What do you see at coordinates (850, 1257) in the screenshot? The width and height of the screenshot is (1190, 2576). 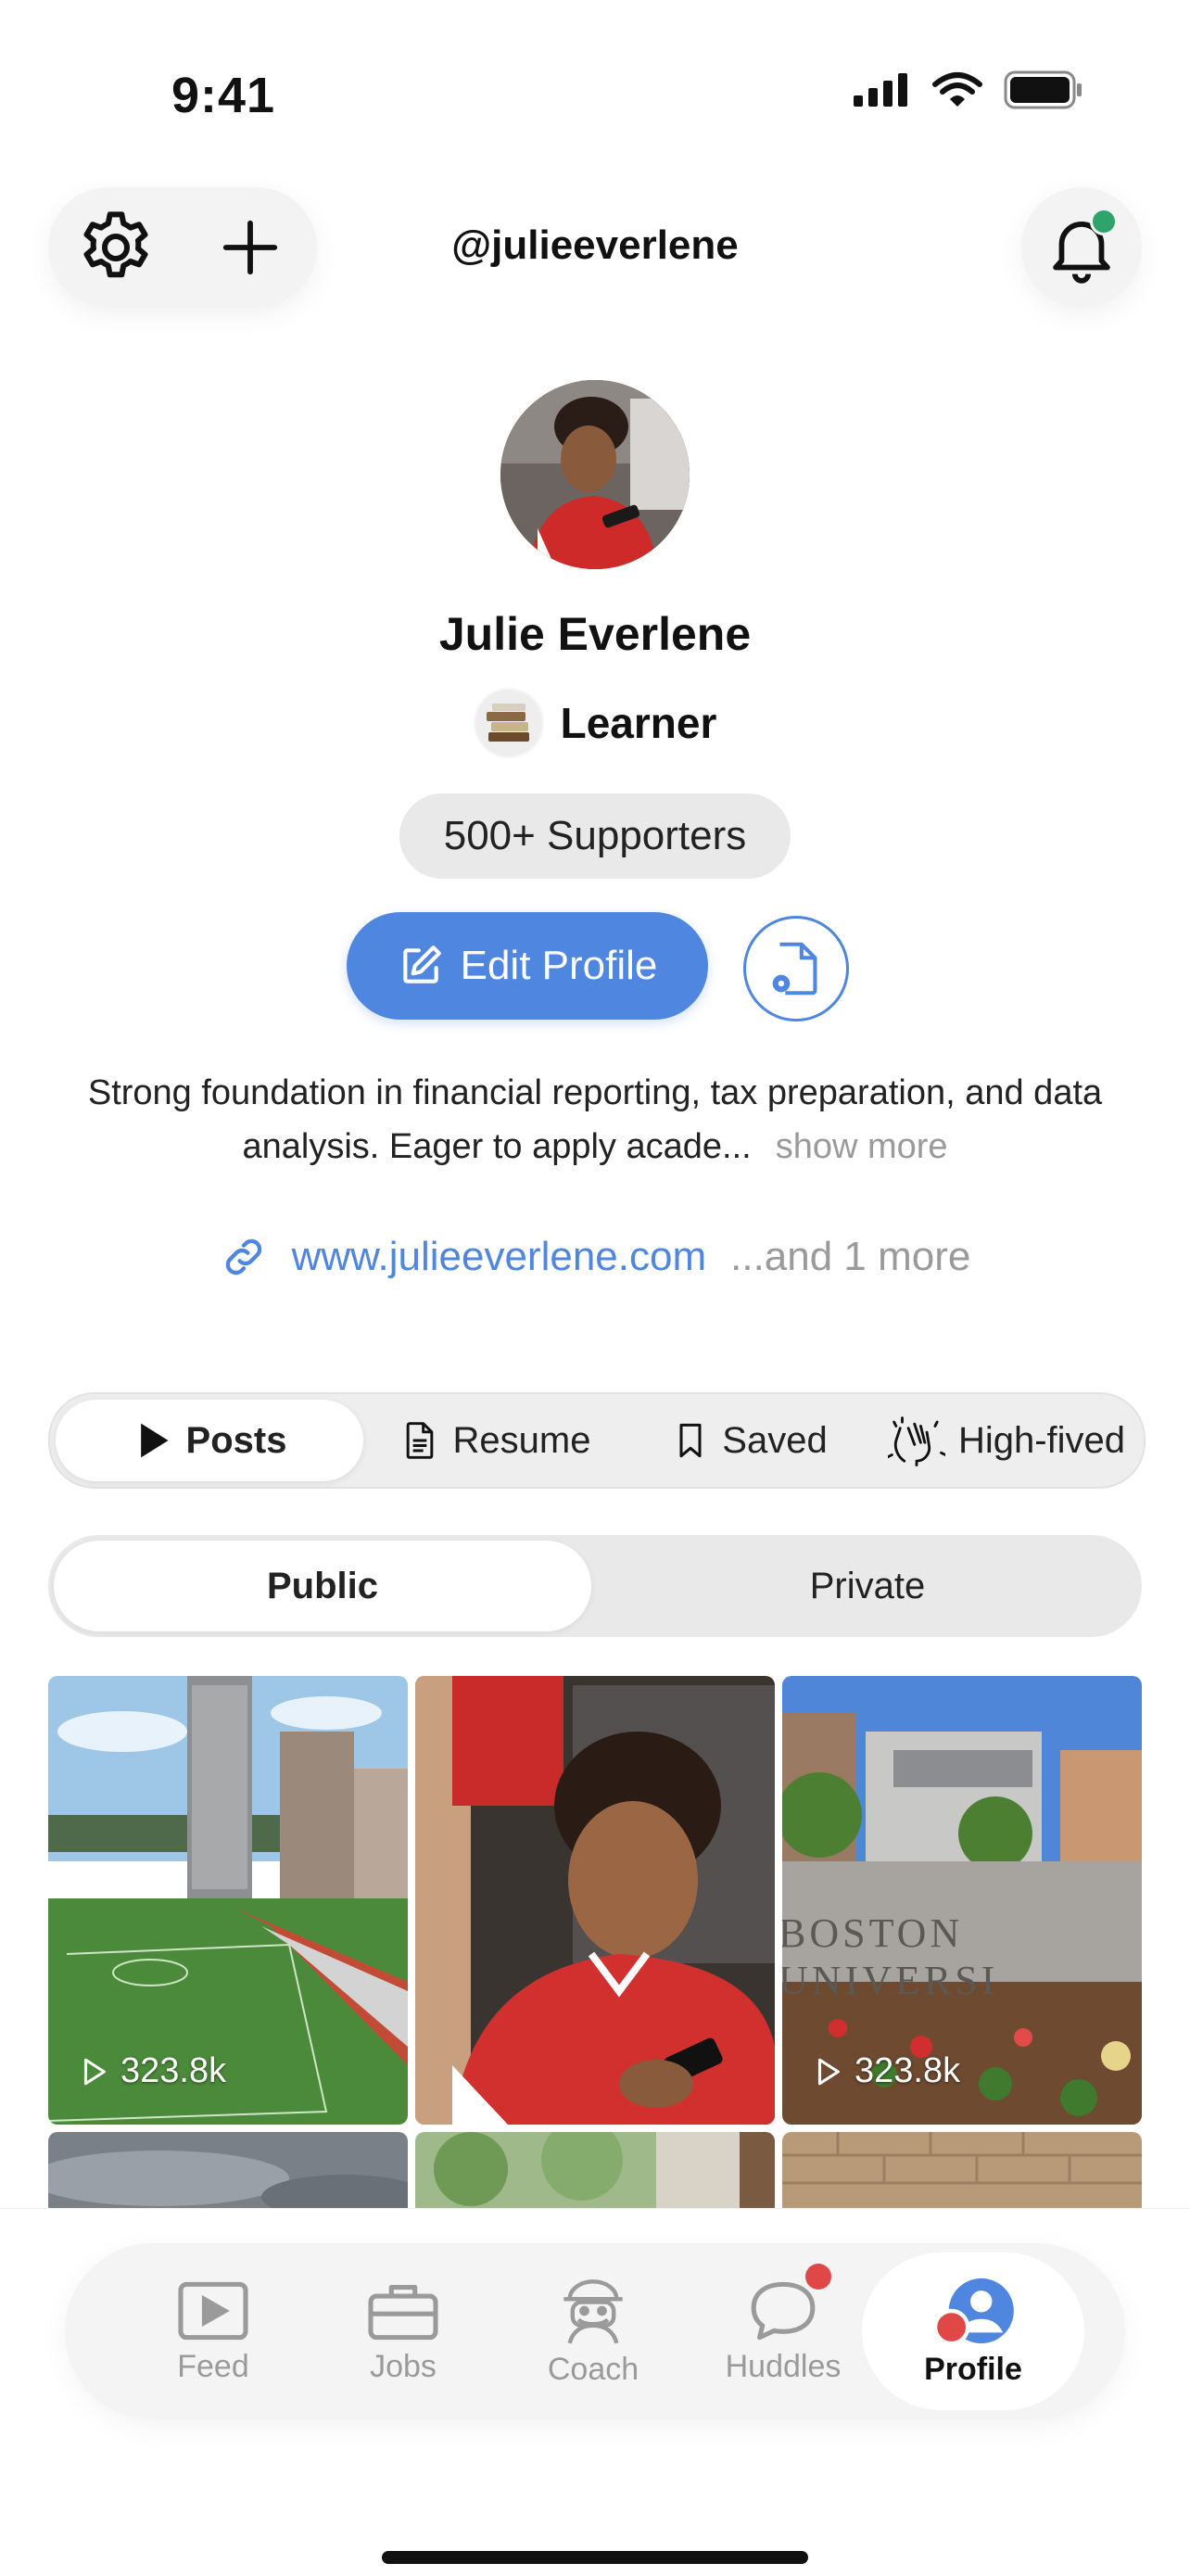 I see `more-links: ...and 1 more` at bounding box center [850, 1257].